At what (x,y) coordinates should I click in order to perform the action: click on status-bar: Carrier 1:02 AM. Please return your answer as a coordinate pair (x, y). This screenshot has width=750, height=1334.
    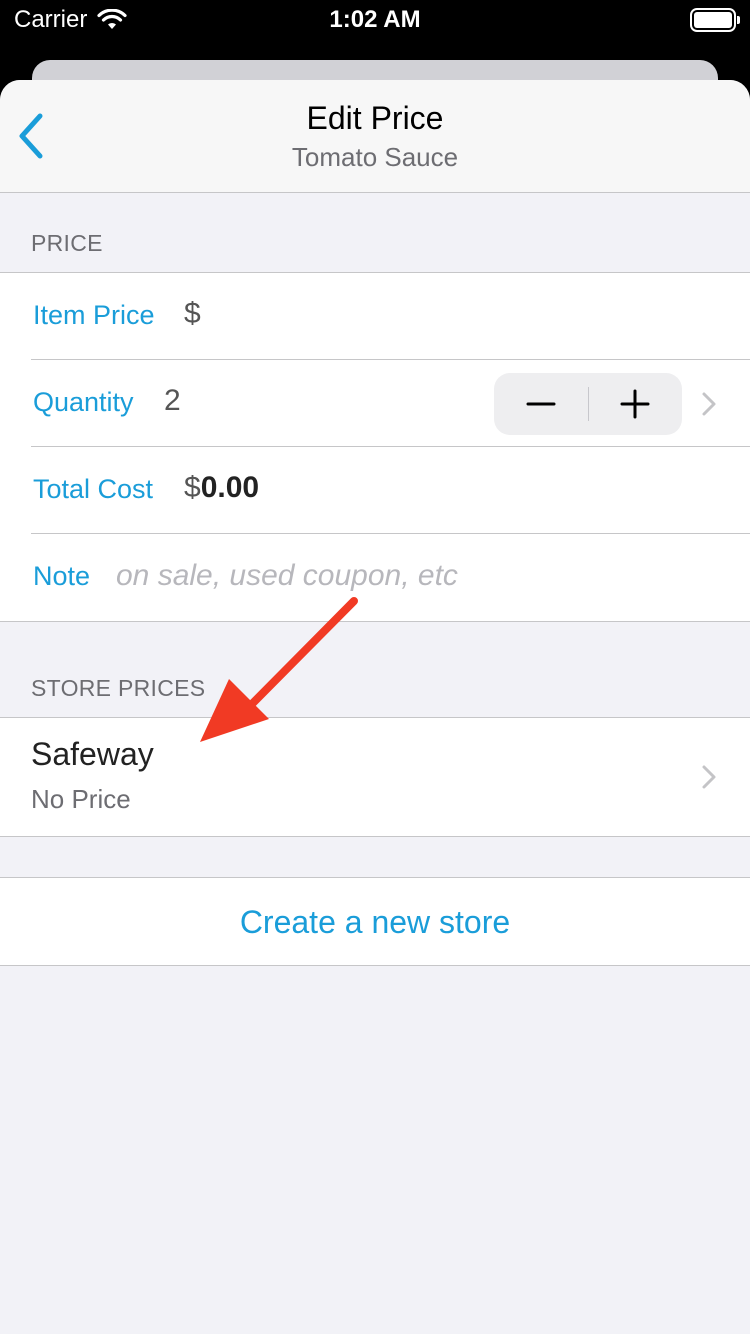
    Looking at the image, I should click on (375, 21).